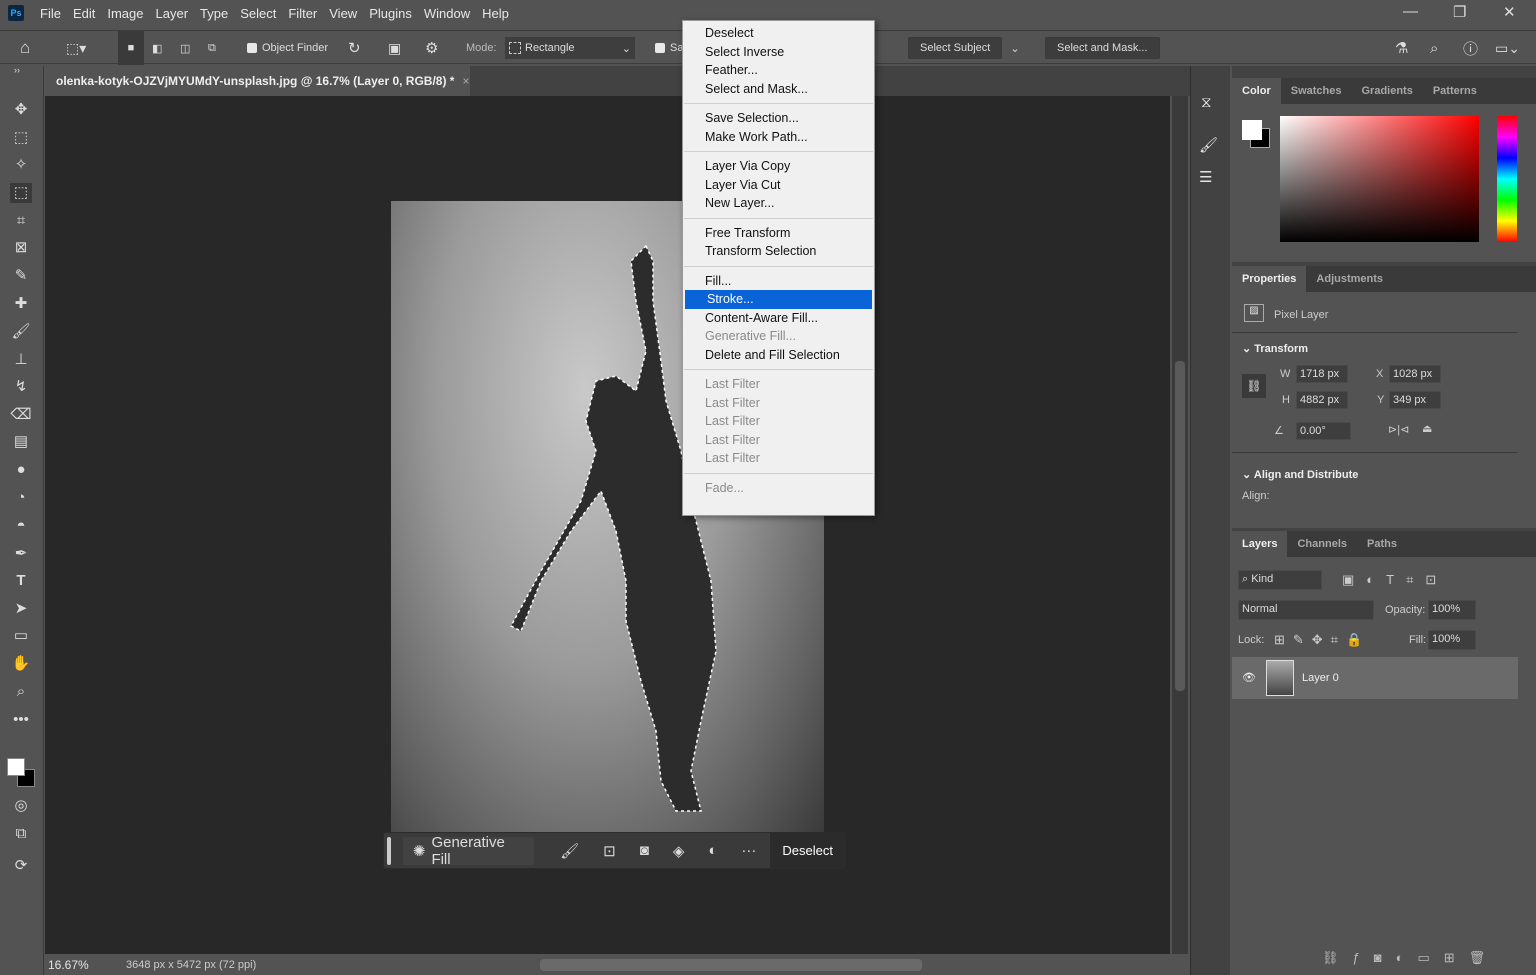 The width and height of the screenshot is (1536, 975). I want to click on workspace-icon: ▭⌄, so click(1507, 48).